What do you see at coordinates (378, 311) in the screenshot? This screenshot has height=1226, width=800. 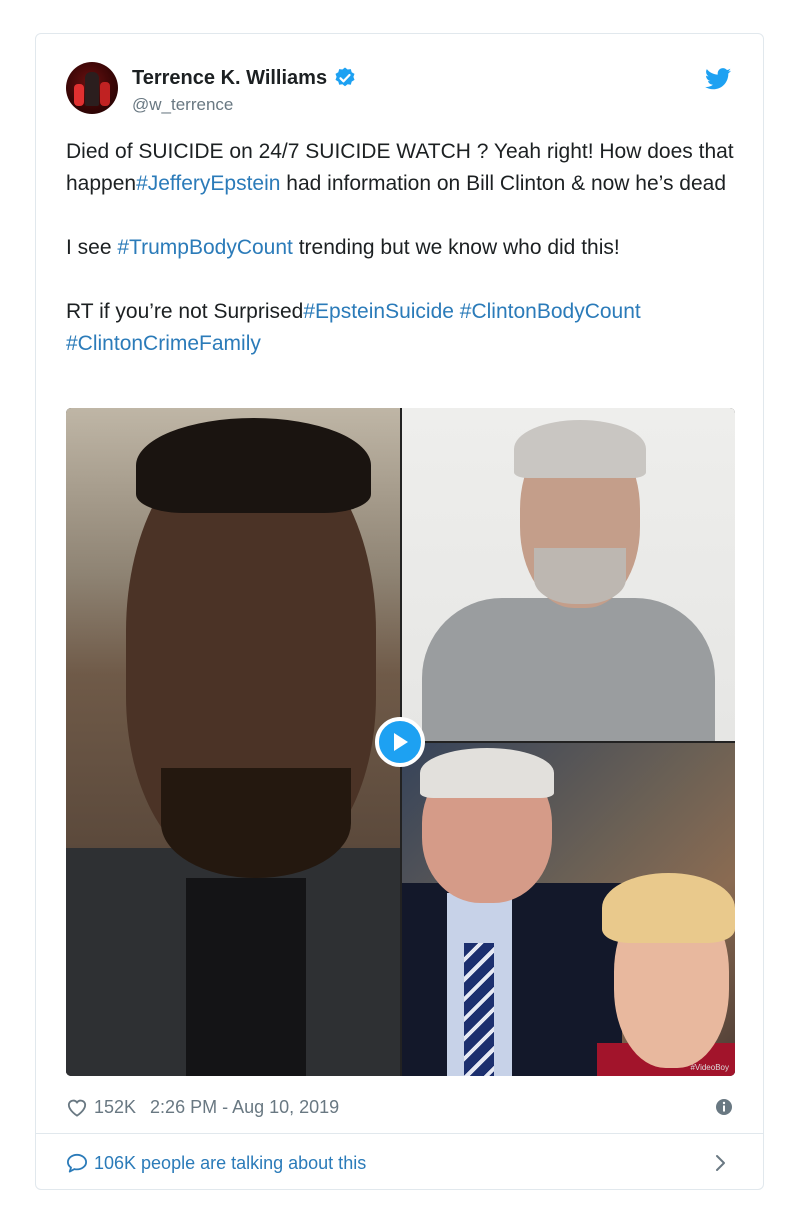 I see `hashtag-link: #EpsteinSuicide` at bounding box center [378, 311].